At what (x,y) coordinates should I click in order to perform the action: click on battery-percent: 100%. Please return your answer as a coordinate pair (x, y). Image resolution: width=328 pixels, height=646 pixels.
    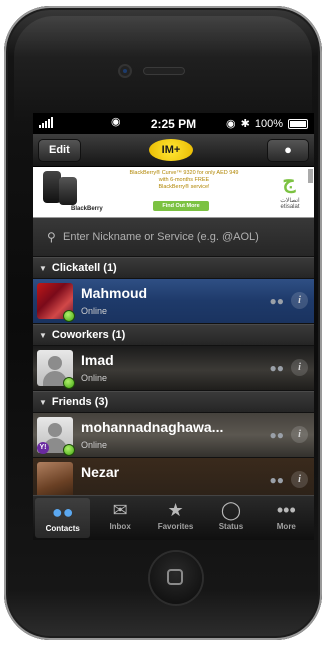
    Looking at the image, I should click on (268, 123).